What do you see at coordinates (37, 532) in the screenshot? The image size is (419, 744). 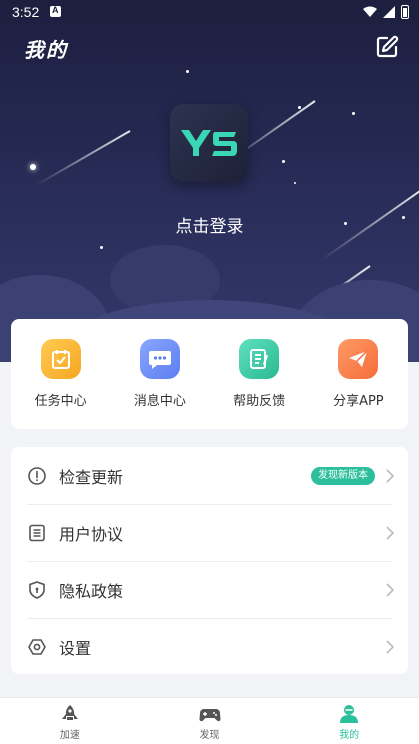 I see `document-icon` at bounding box center [37, 532].